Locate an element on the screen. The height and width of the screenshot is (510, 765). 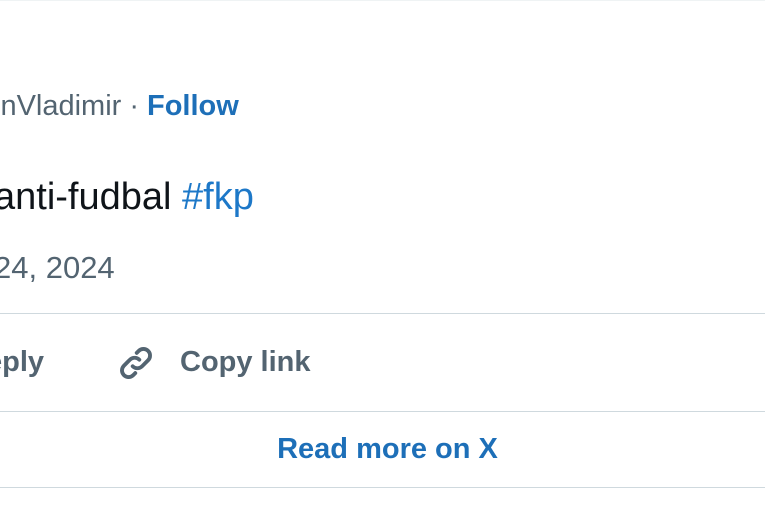
reply-button: eply is located at coordinates (22, 362).